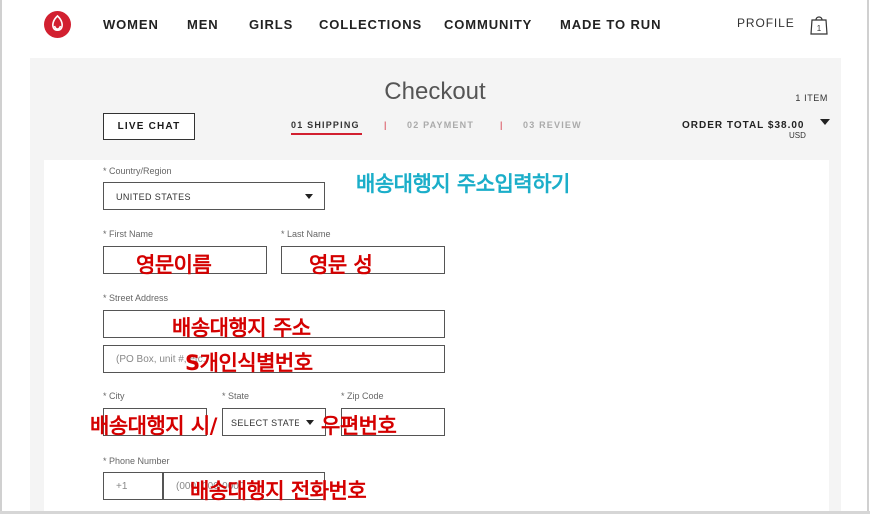 The width and height of the screenshot is (870, 514). Describe the element at coordinates (57, 24) in the screenshot. I see `lululemon-logo-icon` at that location.